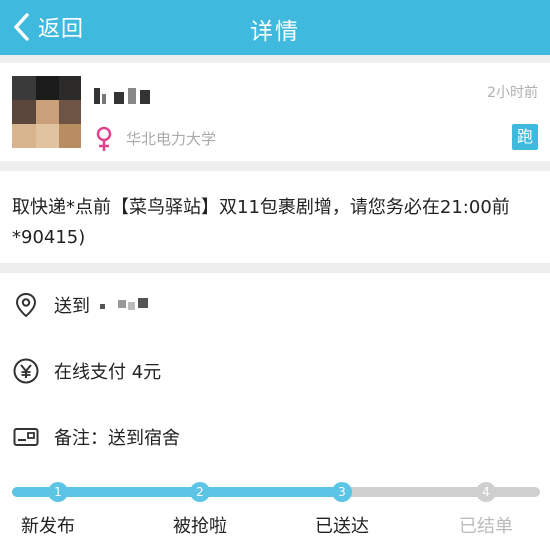 This screenshot has height=550, width=550. I want to click on address-row: 送到, so click(86, 305).